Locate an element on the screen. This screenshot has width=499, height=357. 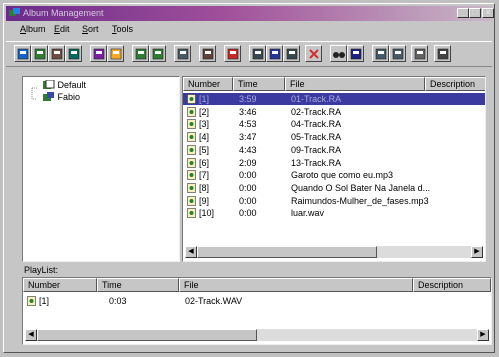
track-row: [9] 0:00 Raimundos-Mulher_de_fases.mp3 is located at coordinates (334, 201).